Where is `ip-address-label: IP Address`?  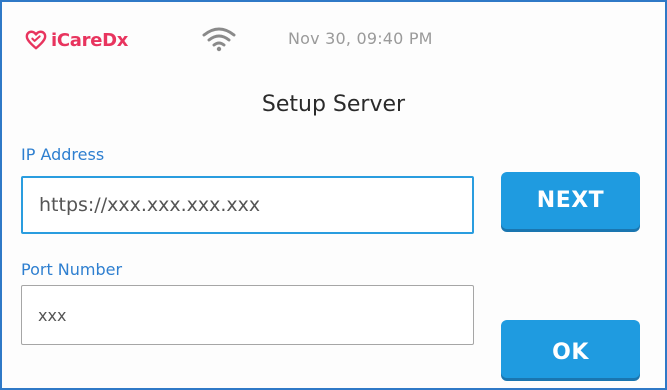 ip-address-label: IP Address is located at coordinates (63, 154).